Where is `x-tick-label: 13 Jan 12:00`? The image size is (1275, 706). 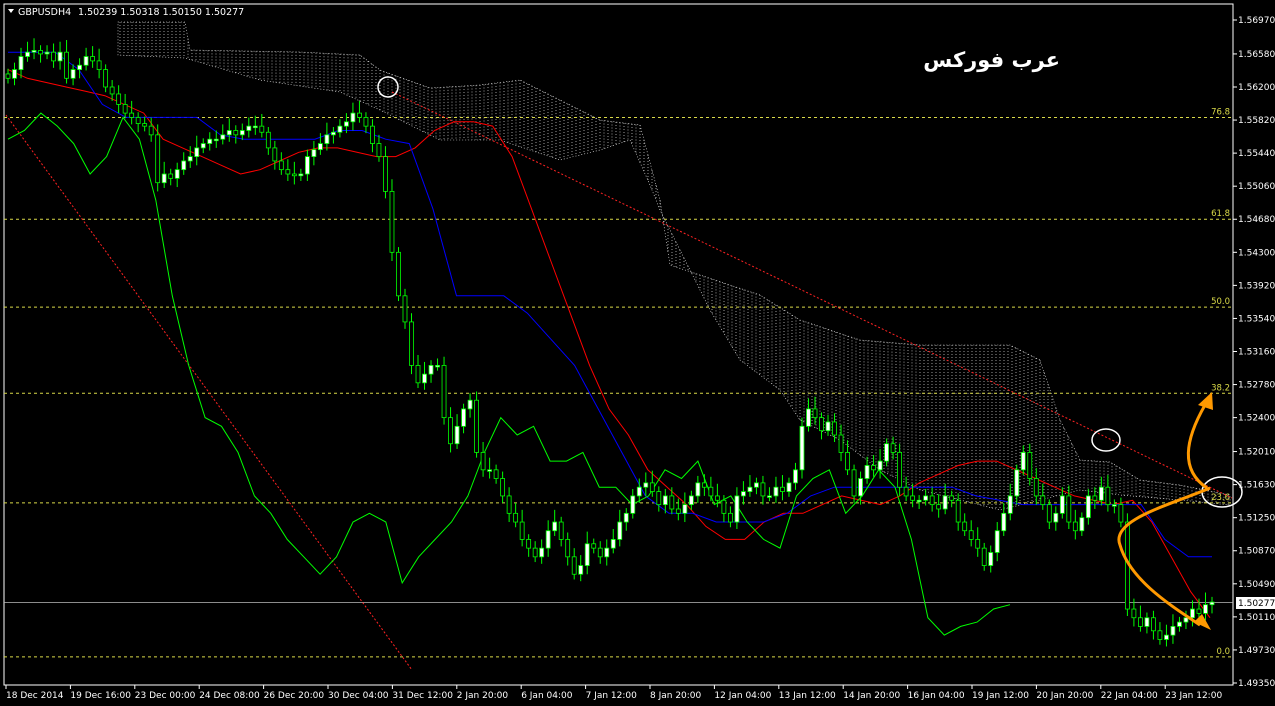
x-tick-label: 13 Jan 12:00 is located at coordinates (807, 696).